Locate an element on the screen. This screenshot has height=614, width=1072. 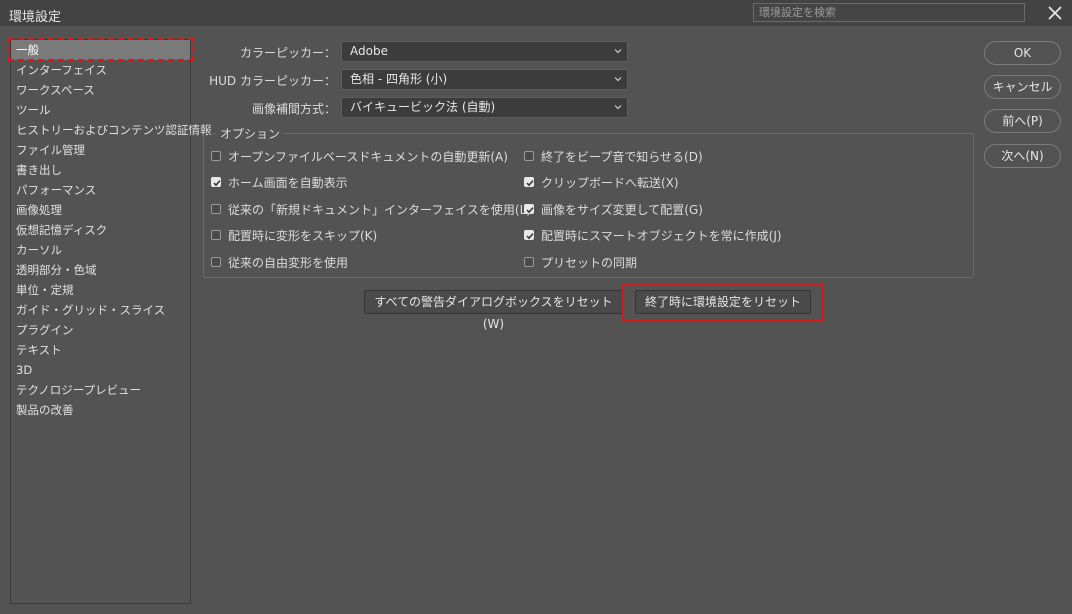
option-label: 終了をビープ音で知らせる(D) is located at coordinates (622, 156).